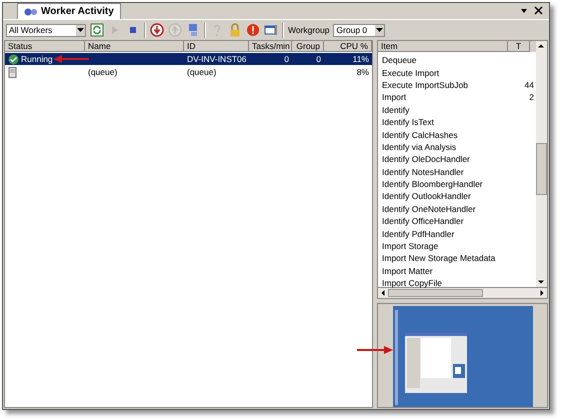 The image size is (562, 418). I want to click on column-header: Name, so click(134, 46).